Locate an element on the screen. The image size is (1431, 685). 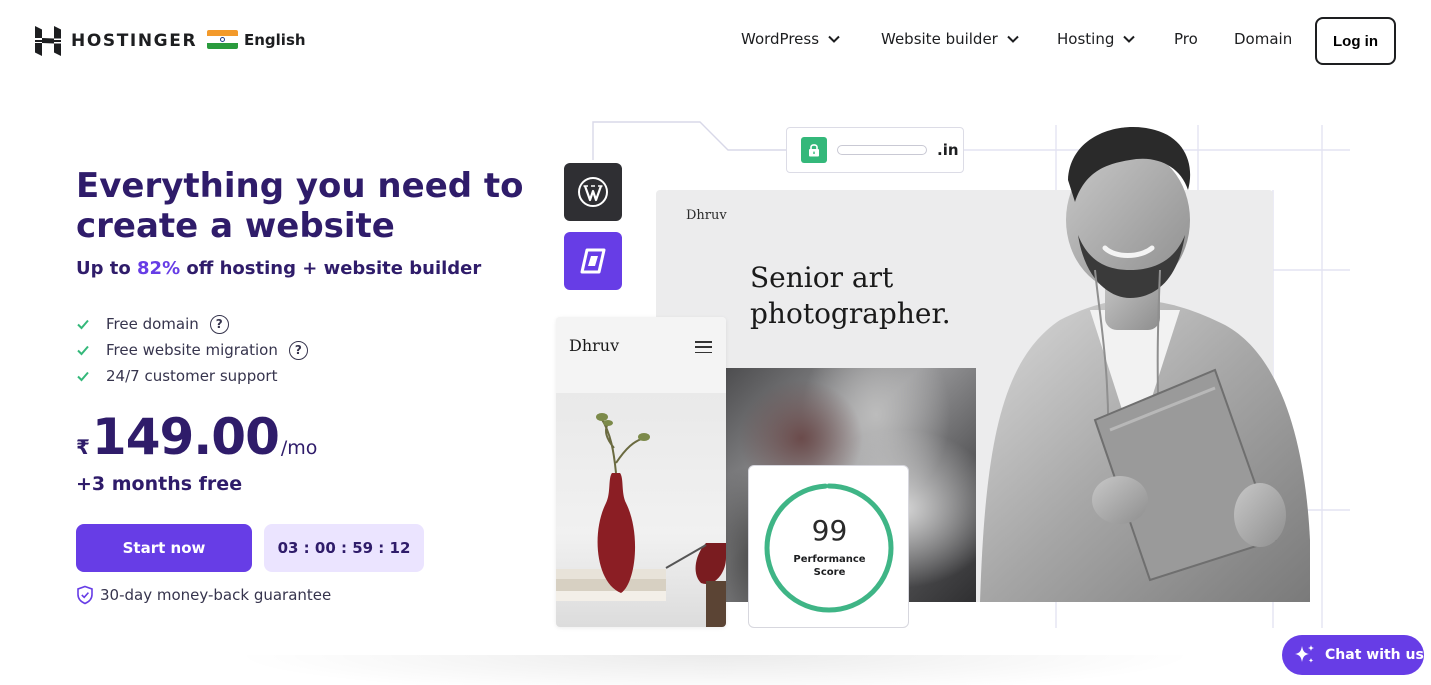
money-back-guarantee: 30-day money-back guarantee is located at coordinates (203, 595).